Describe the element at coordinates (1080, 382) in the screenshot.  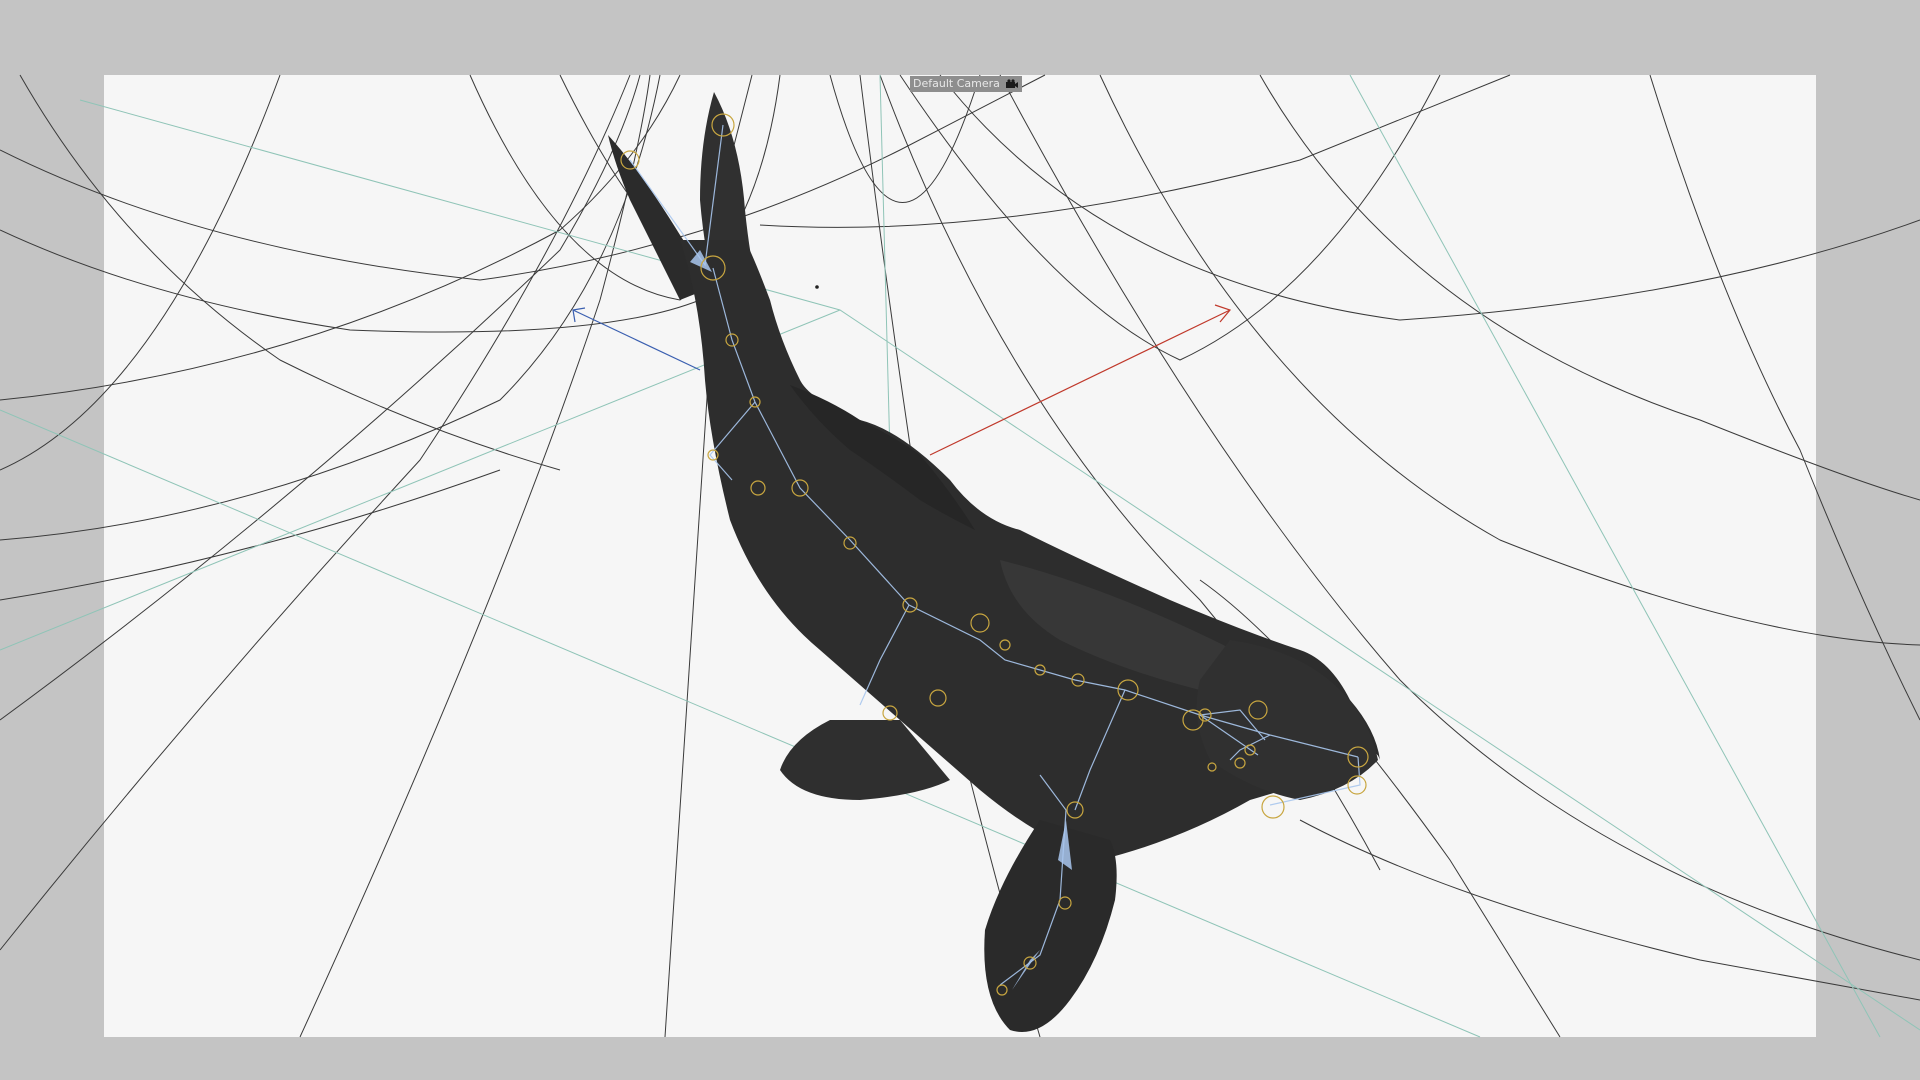
I see `x-axis-line` at that location.